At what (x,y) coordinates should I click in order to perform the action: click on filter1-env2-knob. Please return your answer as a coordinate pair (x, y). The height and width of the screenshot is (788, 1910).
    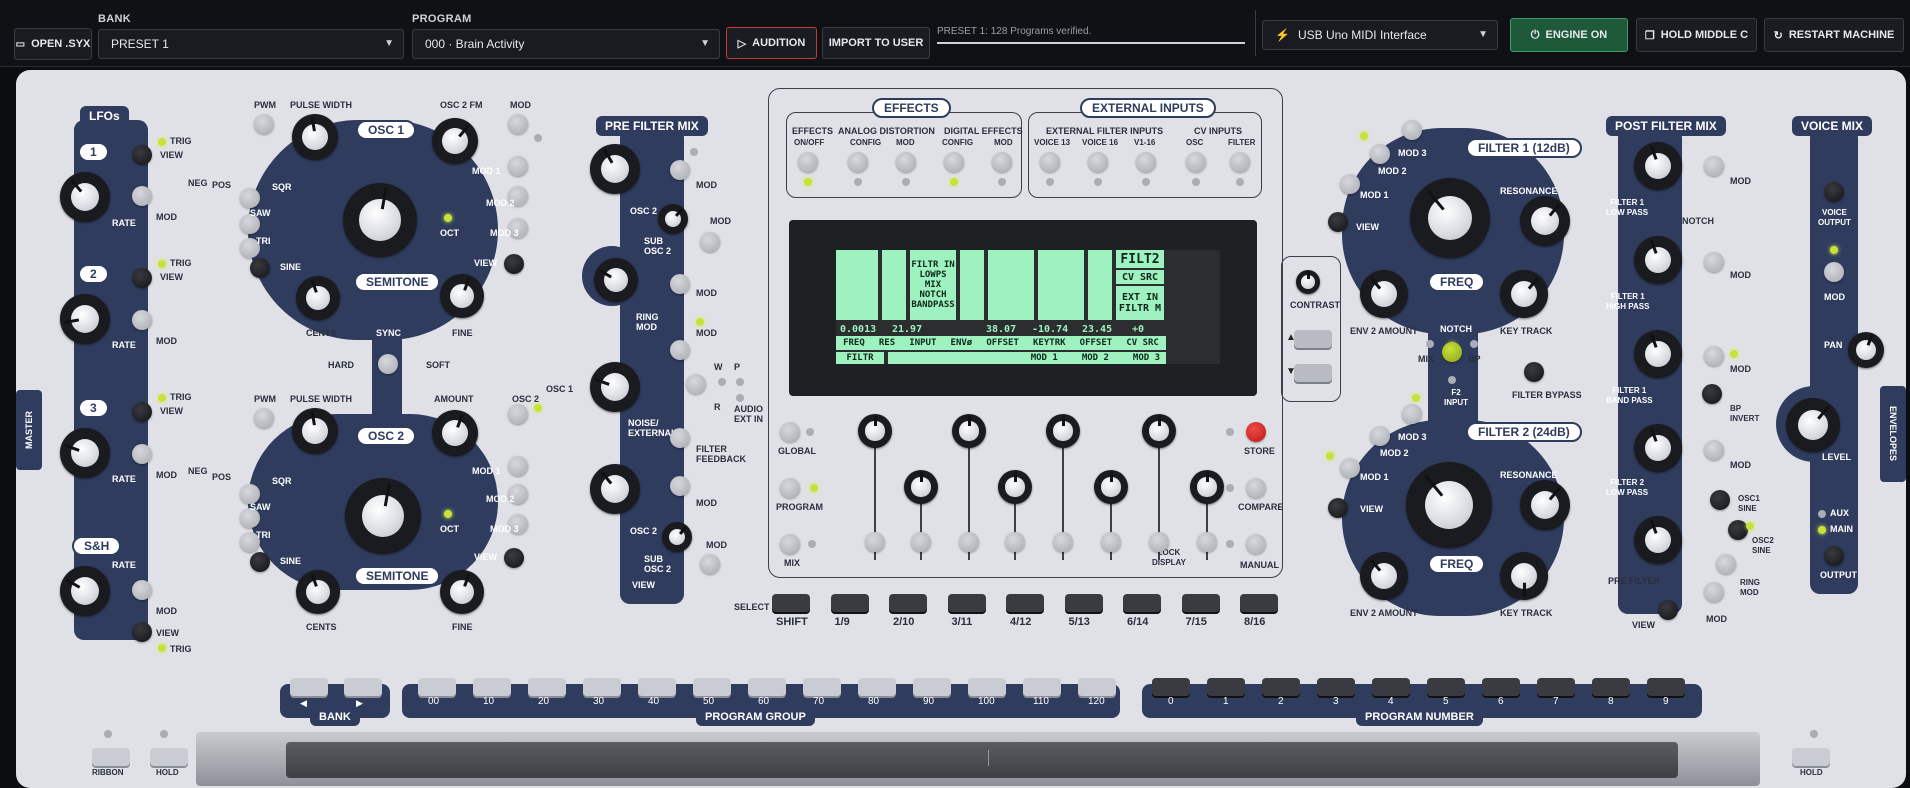
    Looking at the image, I should click on (1384, 294).